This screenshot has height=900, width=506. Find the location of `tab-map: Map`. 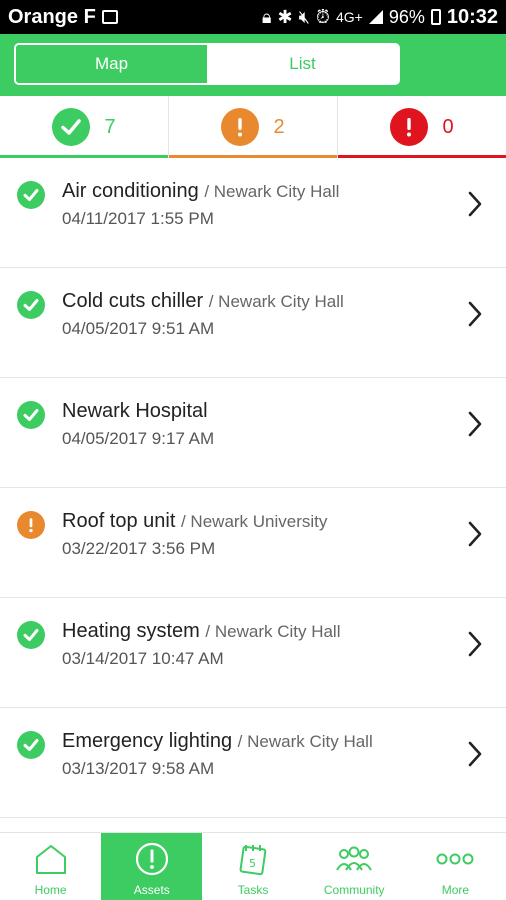

tab-map: Map is located at coordinates (111, 64).